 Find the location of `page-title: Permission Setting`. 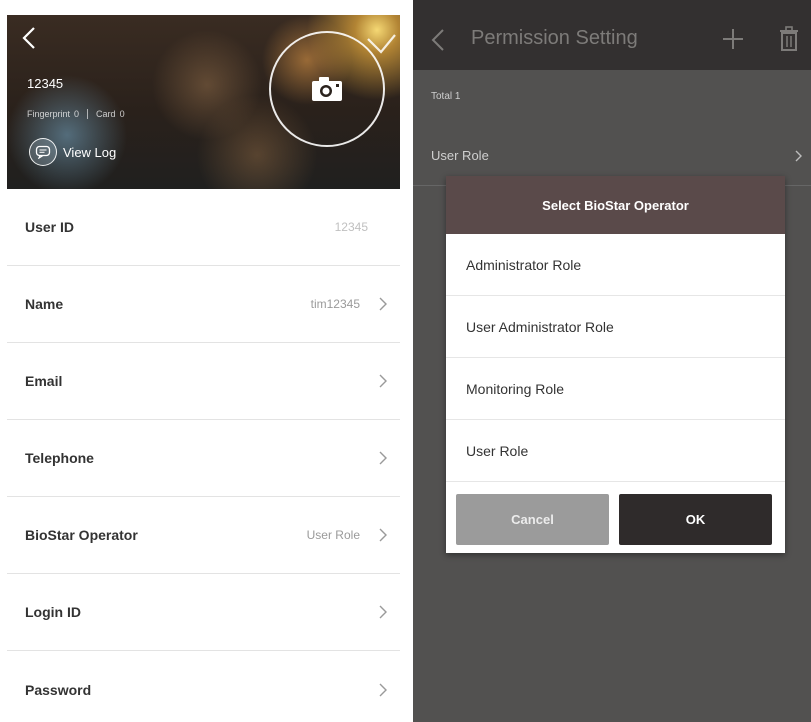

page-title: Permission Setting is located at coordinates (554, 38).